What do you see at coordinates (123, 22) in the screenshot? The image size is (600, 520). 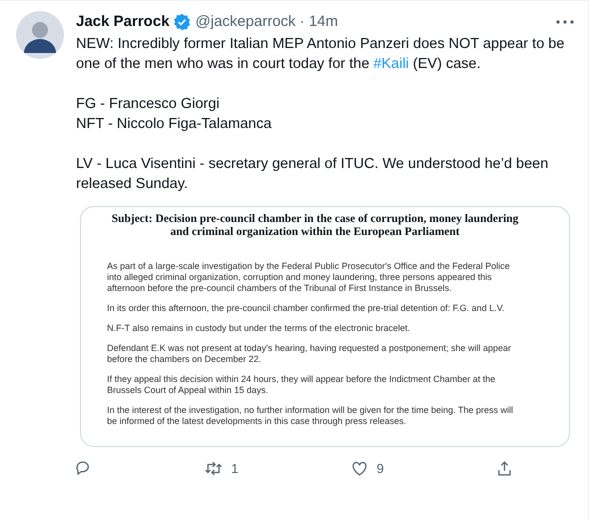 I see `author-name: Jack Parrock` at bounding box center [123, 22].